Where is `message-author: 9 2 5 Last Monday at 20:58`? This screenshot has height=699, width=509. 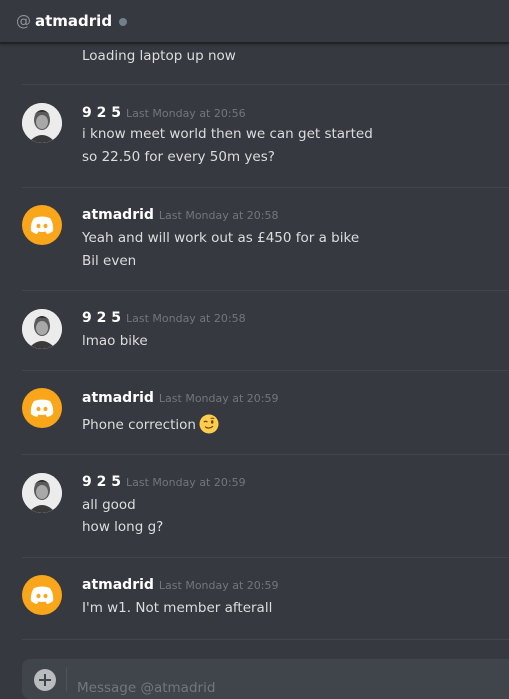
message-author: 9 2 5 Last Monday at 20:58 is located at coordinates (164, 318).